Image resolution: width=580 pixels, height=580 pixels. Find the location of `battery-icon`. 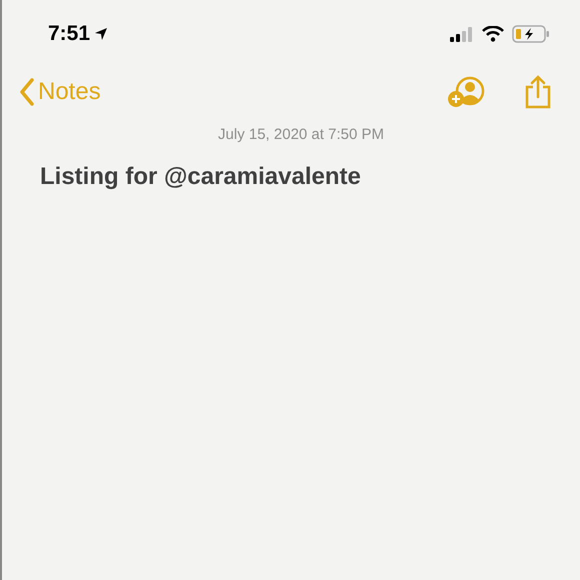

battery-icon is located at coordinates (531, 34).